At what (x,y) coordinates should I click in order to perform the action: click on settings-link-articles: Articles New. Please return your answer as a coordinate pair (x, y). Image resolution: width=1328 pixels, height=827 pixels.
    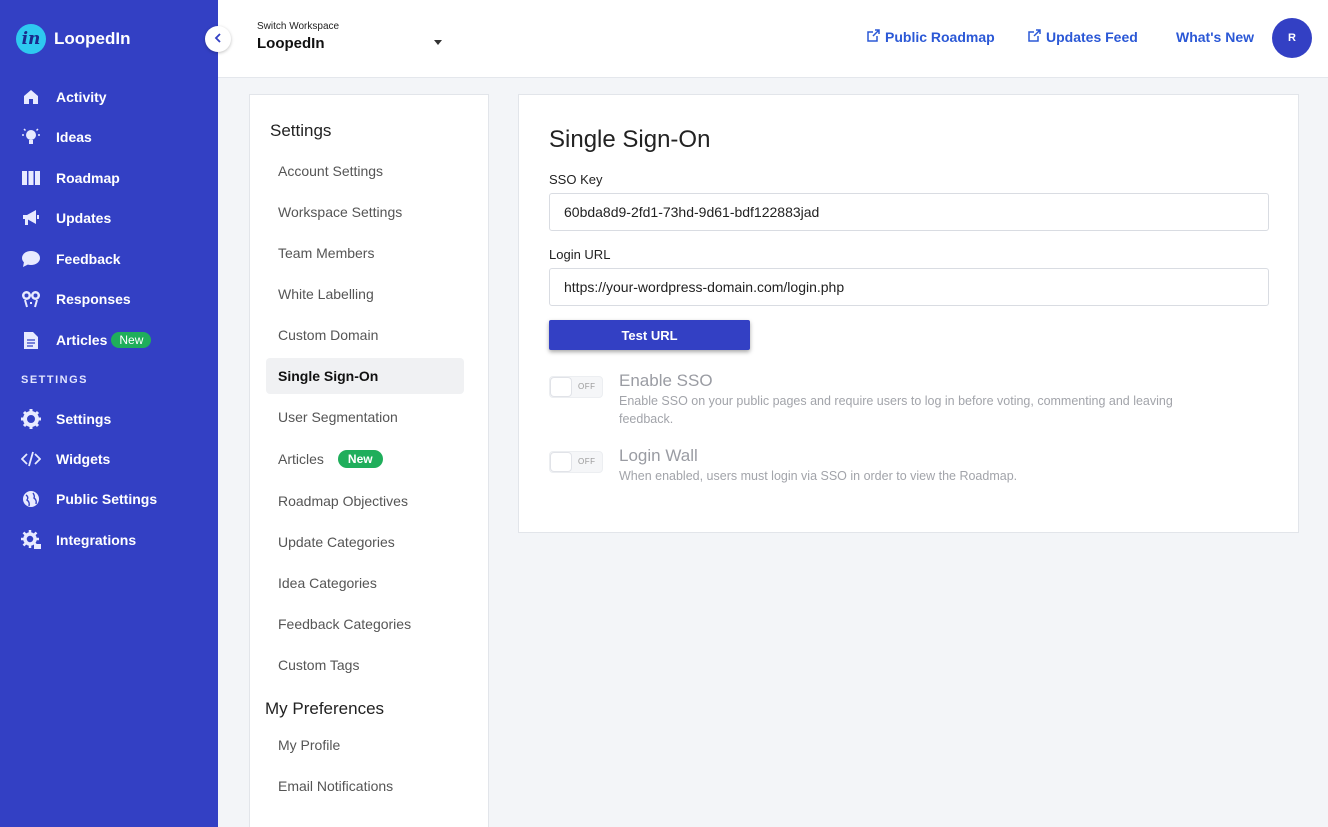
    Looking at the image, I should click on (365, 459).